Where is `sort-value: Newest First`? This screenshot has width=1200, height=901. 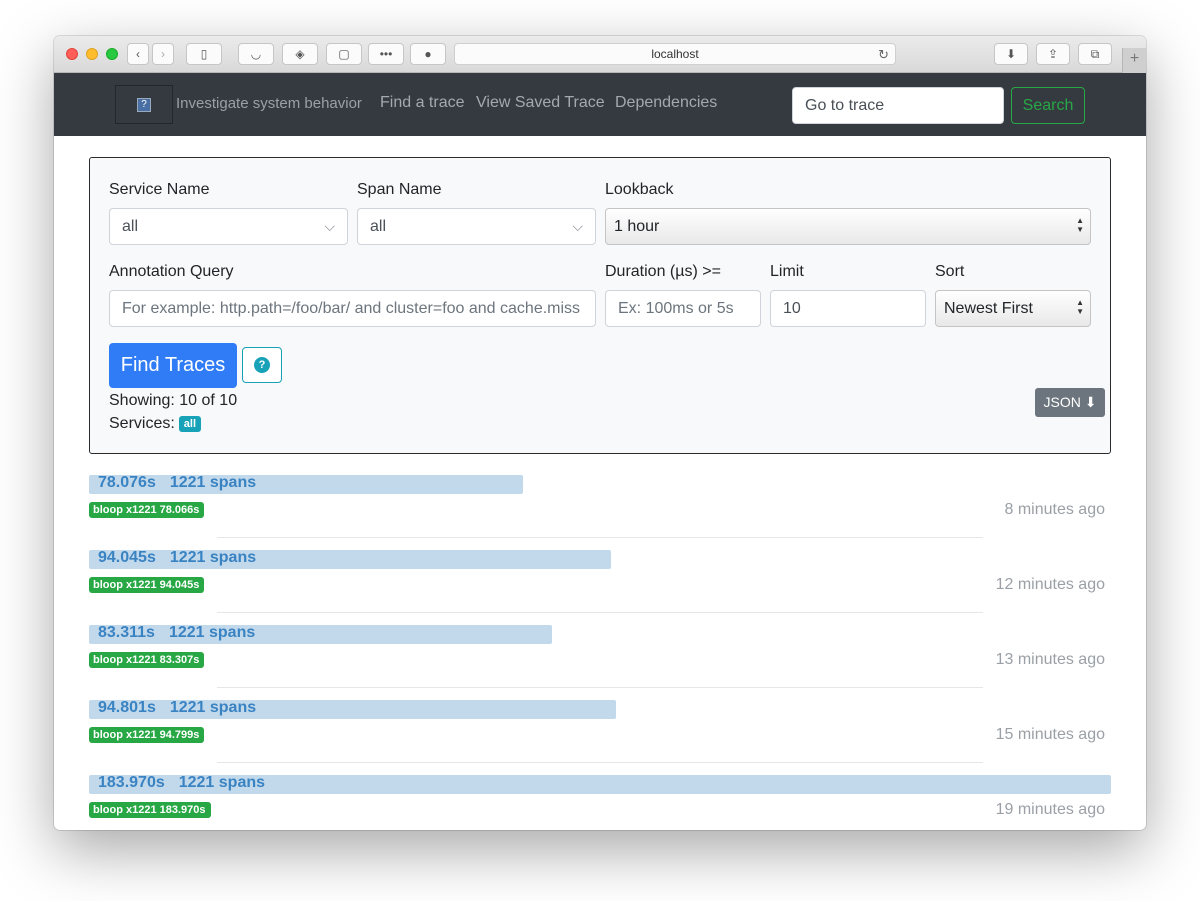
sort-value: Newest First is located at coordinates (988, 308).